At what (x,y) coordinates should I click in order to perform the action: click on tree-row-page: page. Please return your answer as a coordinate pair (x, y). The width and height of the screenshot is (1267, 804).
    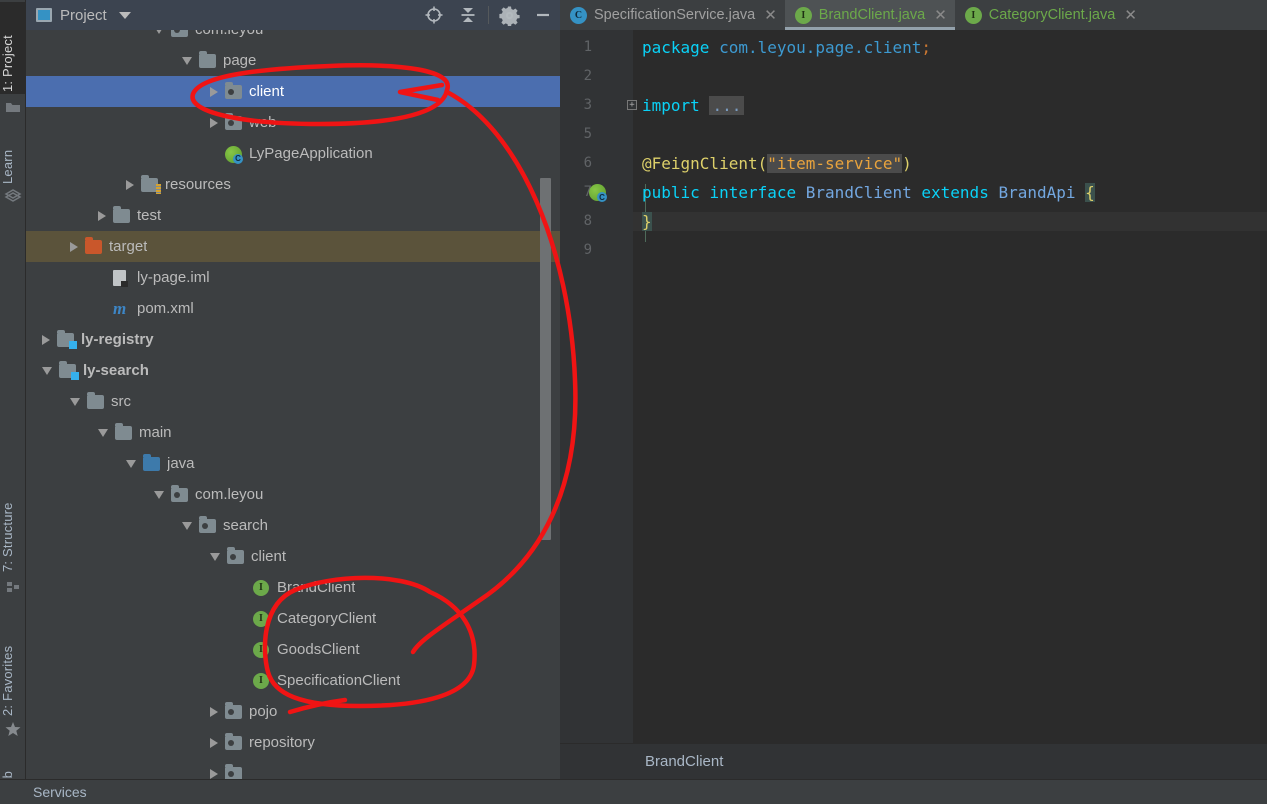
    Looking at the image, I should click on (293, 60).